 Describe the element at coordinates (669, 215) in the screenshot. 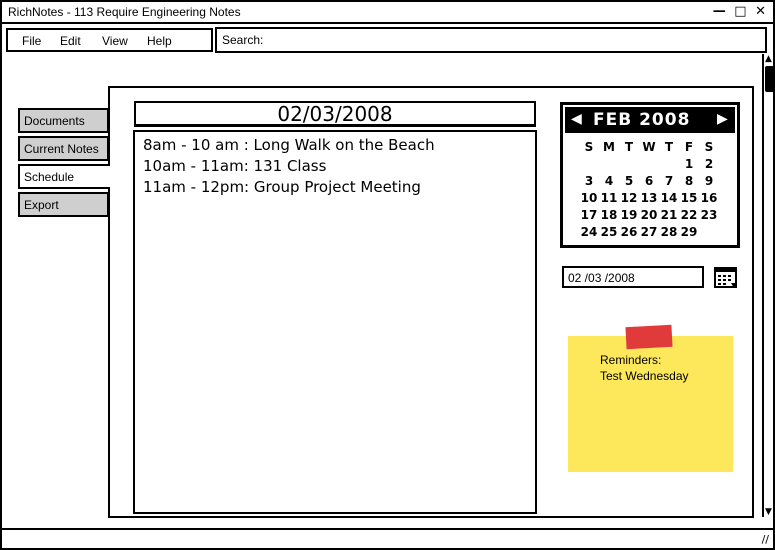

I see `calendar-day: 21` at that location.